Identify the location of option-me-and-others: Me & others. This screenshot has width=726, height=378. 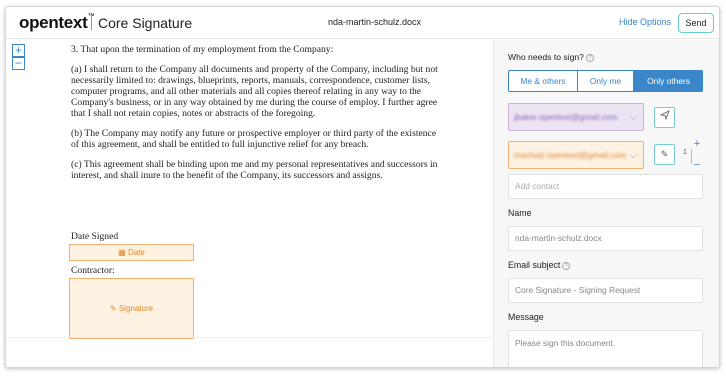
(543, 81).